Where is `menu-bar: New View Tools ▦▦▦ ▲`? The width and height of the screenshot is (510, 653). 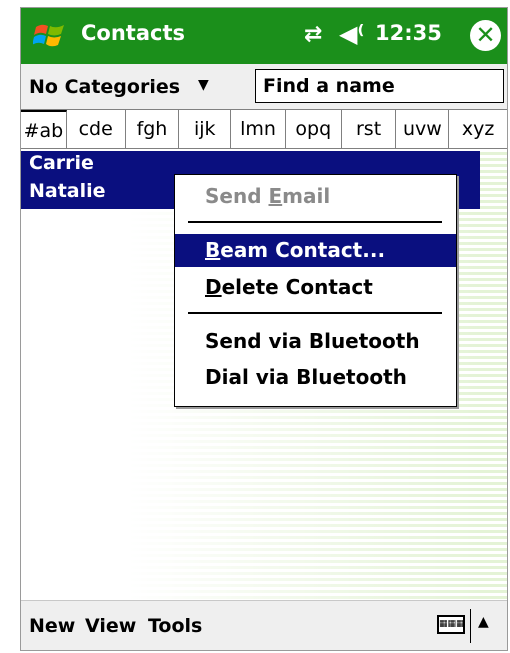 menu-bar: New View Tools ▦▦▦ ▲ is located at coordinates (264, 625).